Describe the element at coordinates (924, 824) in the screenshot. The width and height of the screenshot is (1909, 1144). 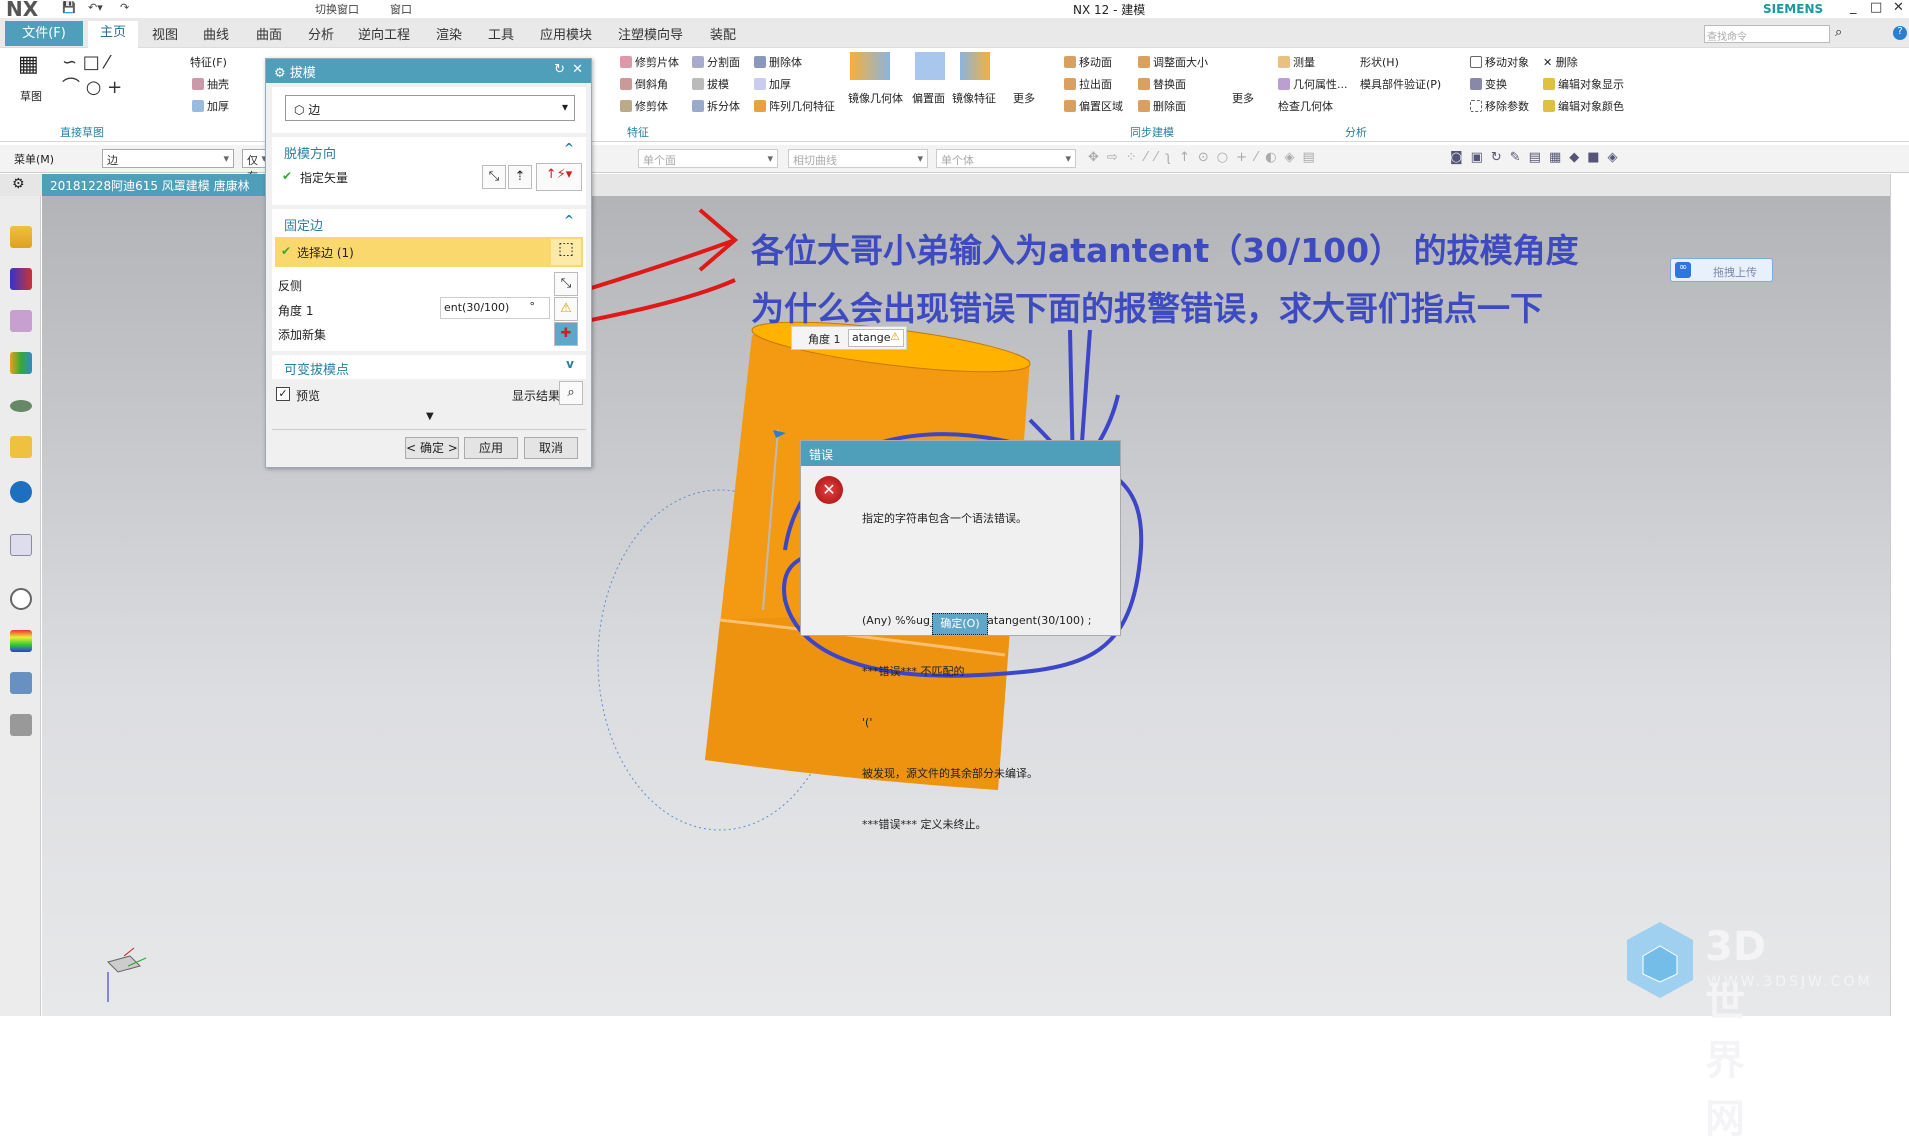
I see `error-line: ***错误*** 定义未终止。` at that location.